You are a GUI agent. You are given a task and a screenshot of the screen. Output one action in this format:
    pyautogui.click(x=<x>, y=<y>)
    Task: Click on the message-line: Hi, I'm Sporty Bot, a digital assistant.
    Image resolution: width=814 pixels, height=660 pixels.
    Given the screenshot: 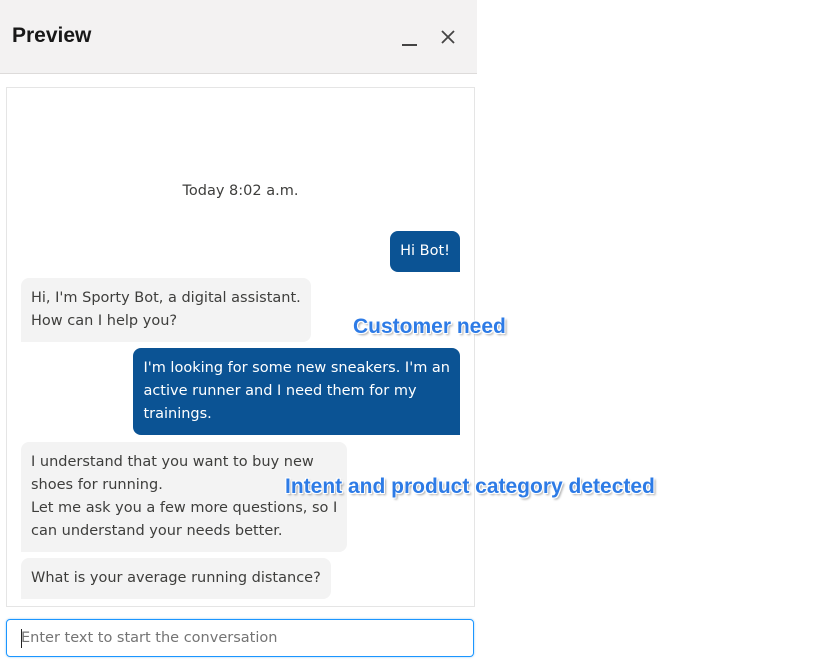 What is the action you would take?
    pyautogui.click(x=166, y=298)
    